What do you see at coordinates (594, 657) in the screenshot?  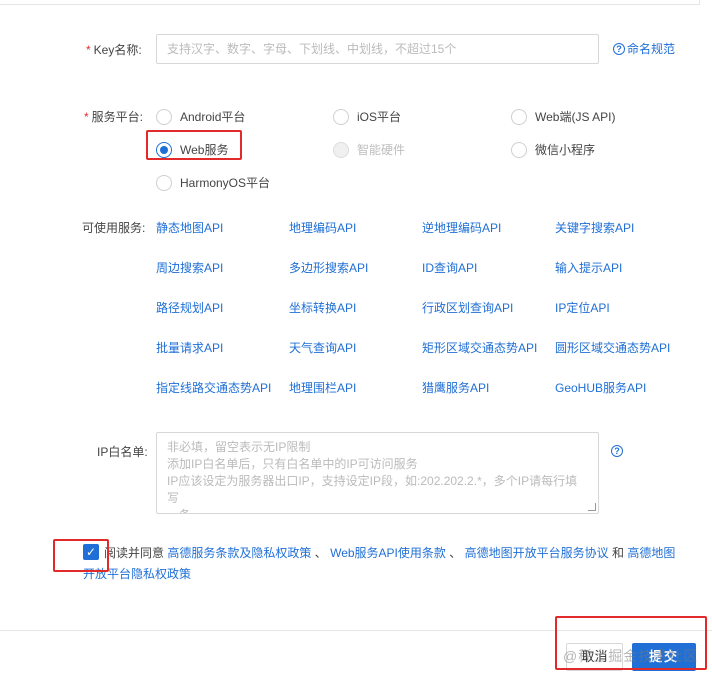 I see `cancel-button: 取消` at bounding box center [594, 657].